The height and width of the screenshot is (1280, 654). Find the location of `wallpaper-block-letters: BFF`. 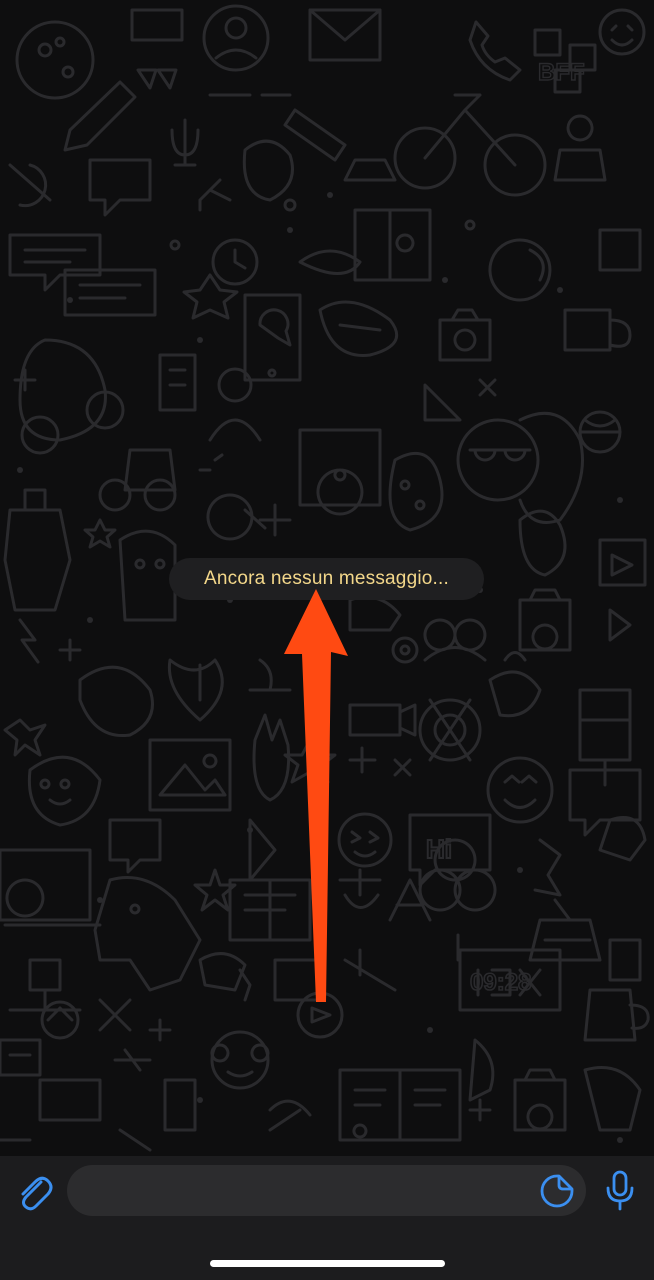

wallpaper-block-letters: BFF is located at coordinates (561, 72).